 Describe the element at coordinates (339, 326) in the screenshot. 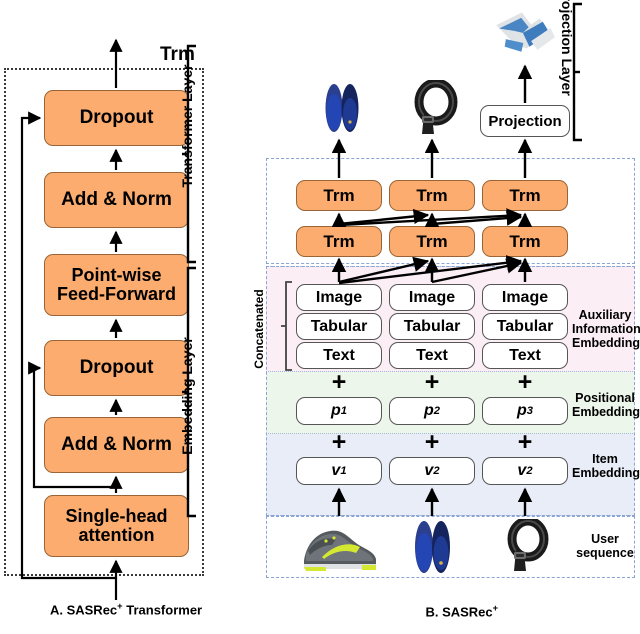

I see `aux-tabular-1: Tabular` at that location.